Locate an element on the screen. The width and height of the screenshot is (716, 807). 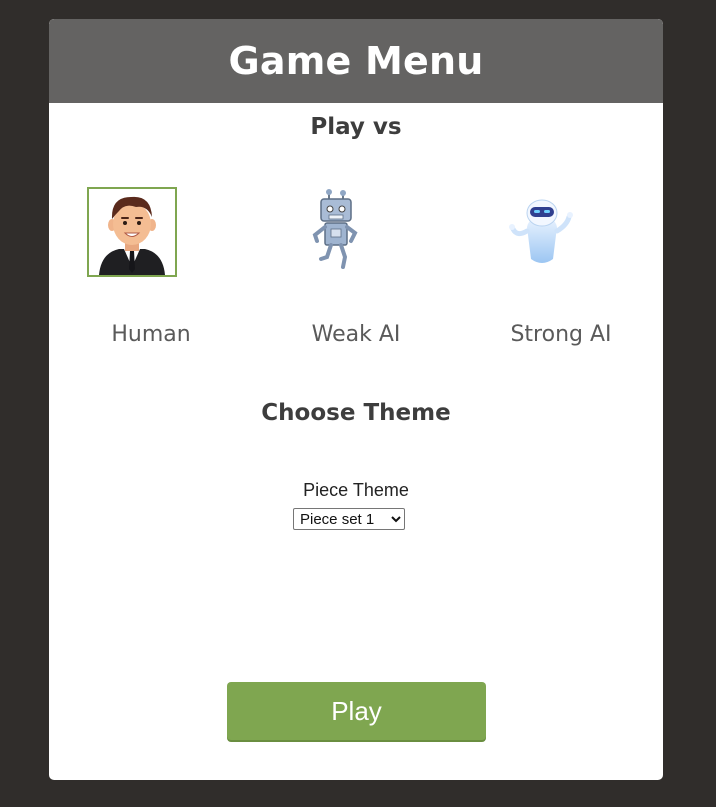
choose-theme-heading: Choose Theme is located at coordinates (356, 413).